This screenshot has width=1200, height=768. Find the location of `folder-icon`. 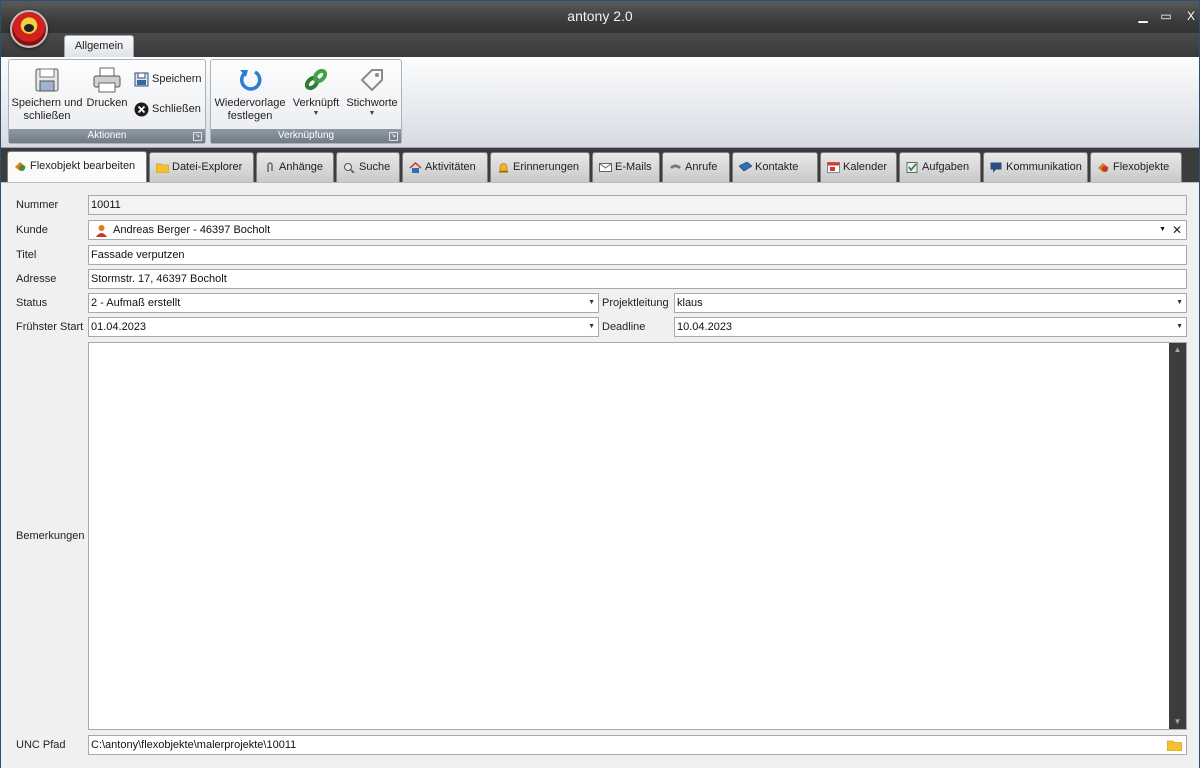

folder-icon is located at coordinates (162, 168).